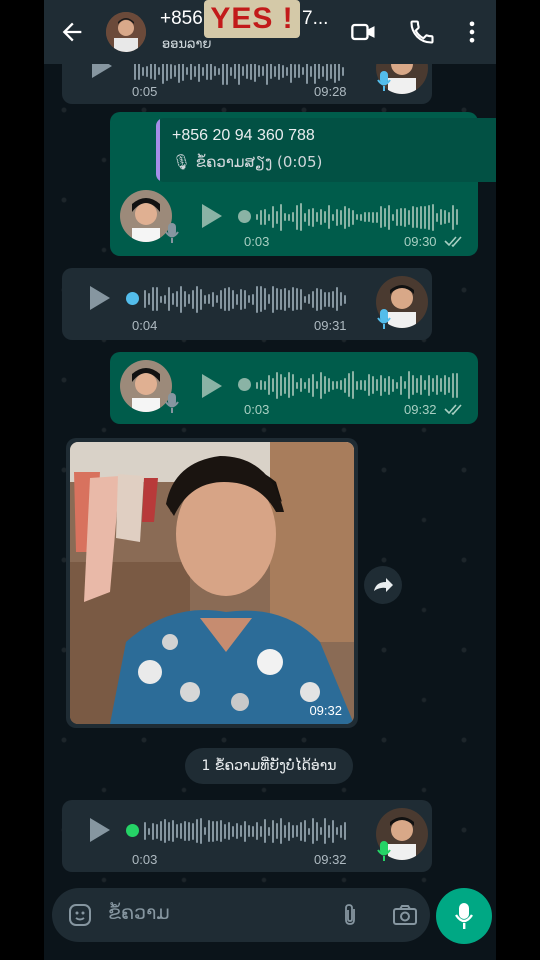 Image resolution: width=540 pixels, height=960 pixels. What do you see at coordinates (243, 135) in the screenshot?
I see `quoted-sender: +856 20 94 360 788` at bounding box center [243, 135].